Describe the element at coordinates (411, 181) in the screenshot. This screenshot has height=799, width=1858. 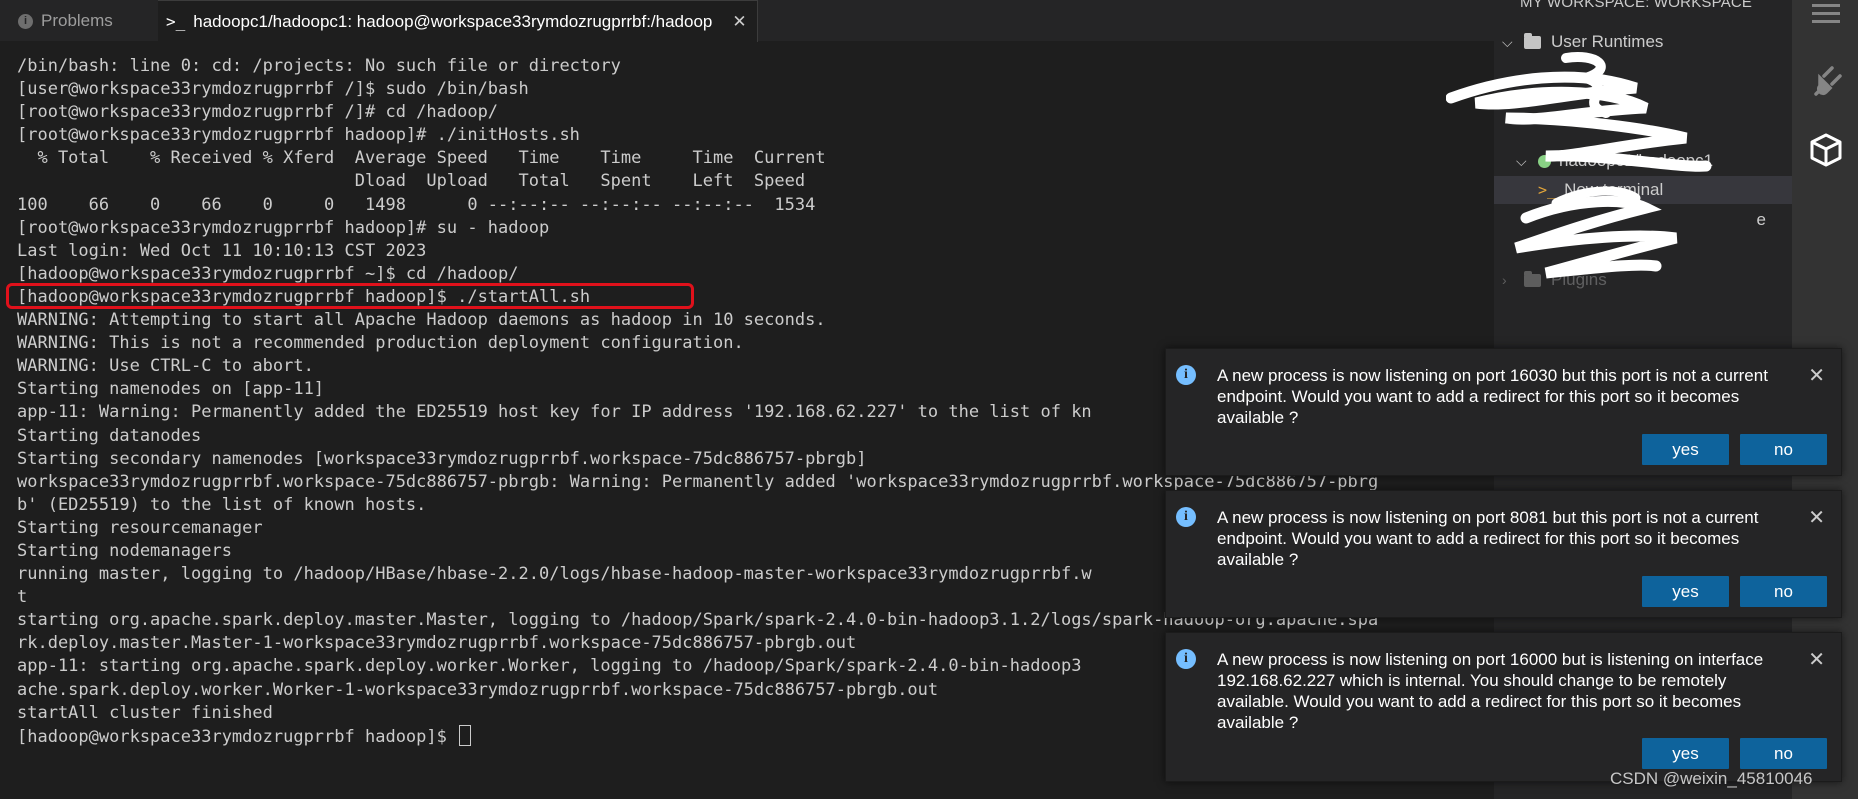
I see `terminal-line: Dload Upload Total Spent Left Speed` at that location.